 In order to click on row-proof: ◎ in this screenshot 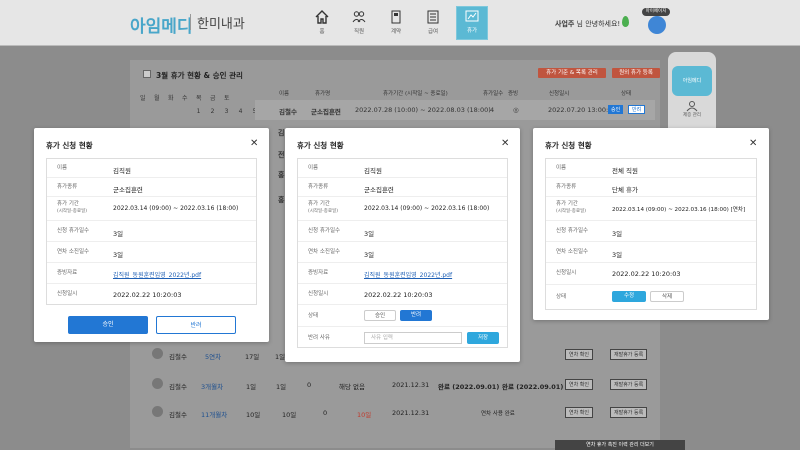, I will do `click(516, 110)`.